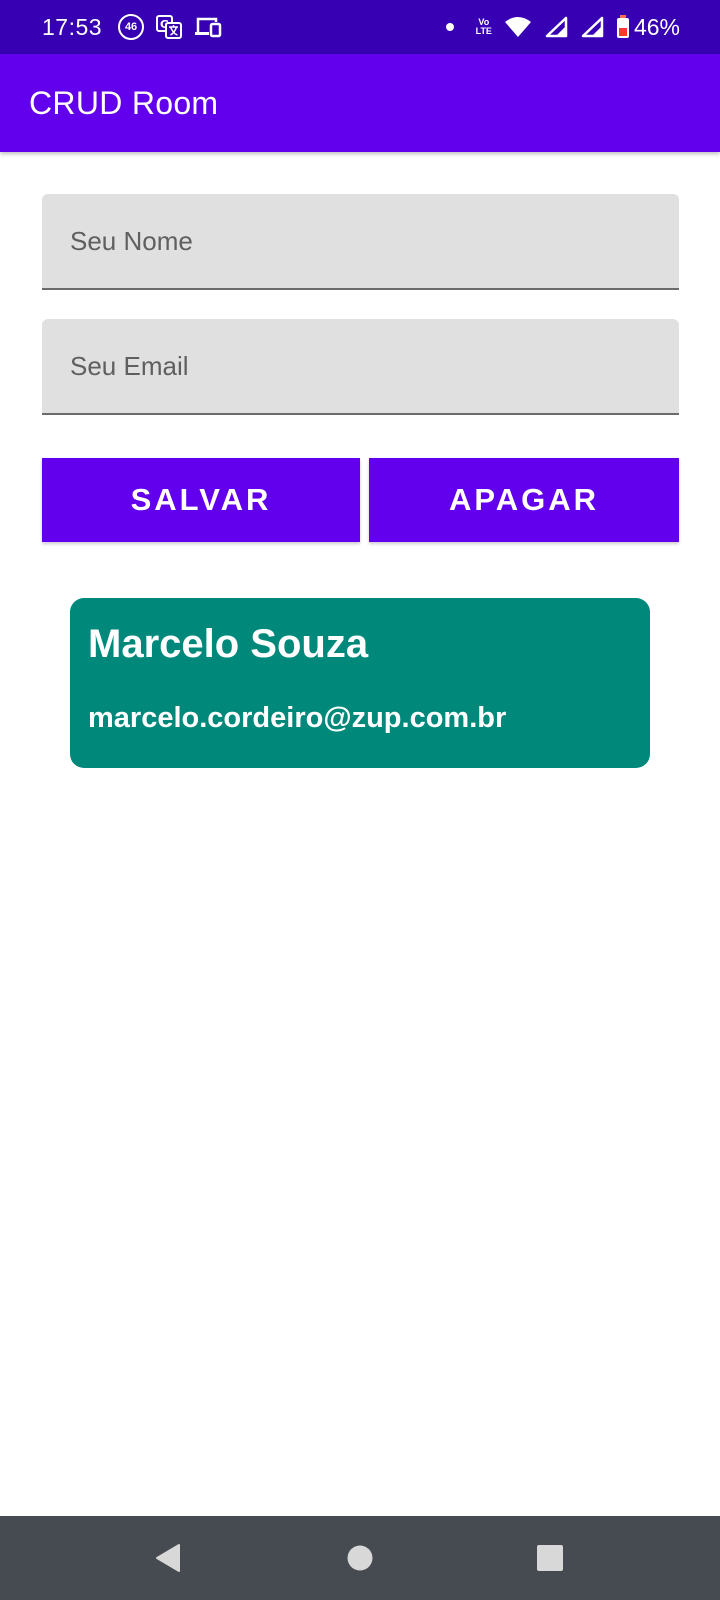 This screenshot has width=720, height=1600. What do you see at coordinates (374, 241) in the screenshot?
I see `name-input` at bounding box center [374, 241].